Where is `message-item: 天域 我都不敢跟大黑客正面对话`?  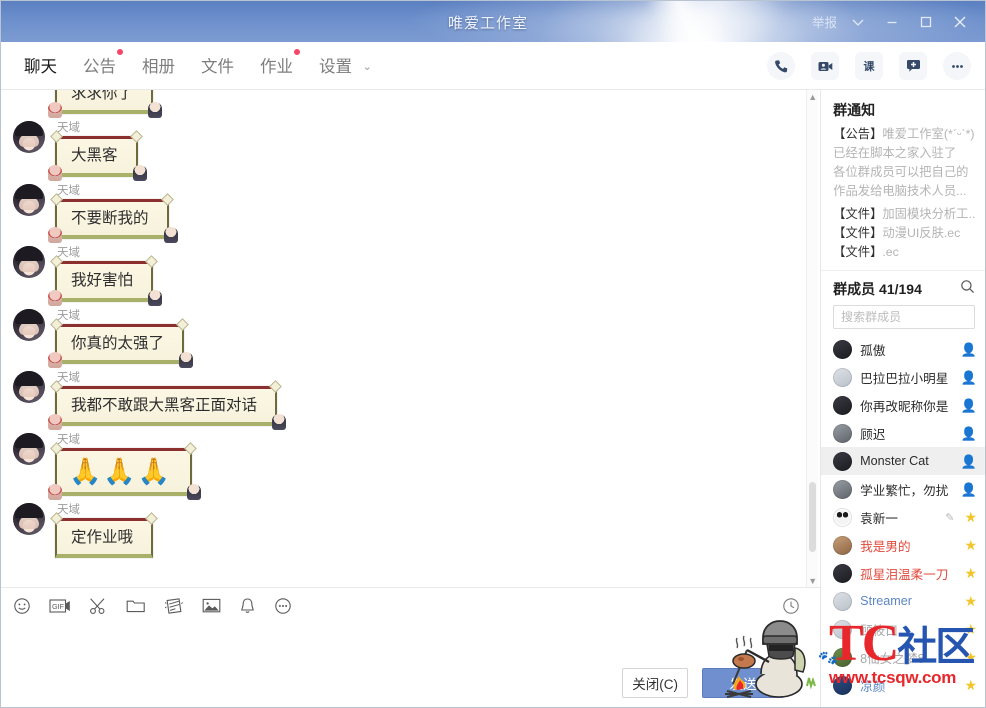
message-item: 天域 我都不敢跟大黑客正面对话 is located at coordinates (412, 399).